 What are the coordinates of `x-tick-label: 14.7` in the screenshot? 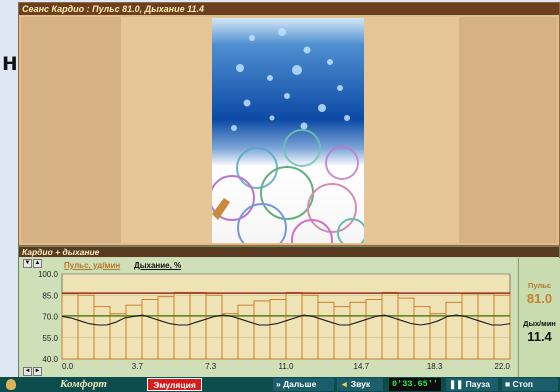 It's located at (362, 366).